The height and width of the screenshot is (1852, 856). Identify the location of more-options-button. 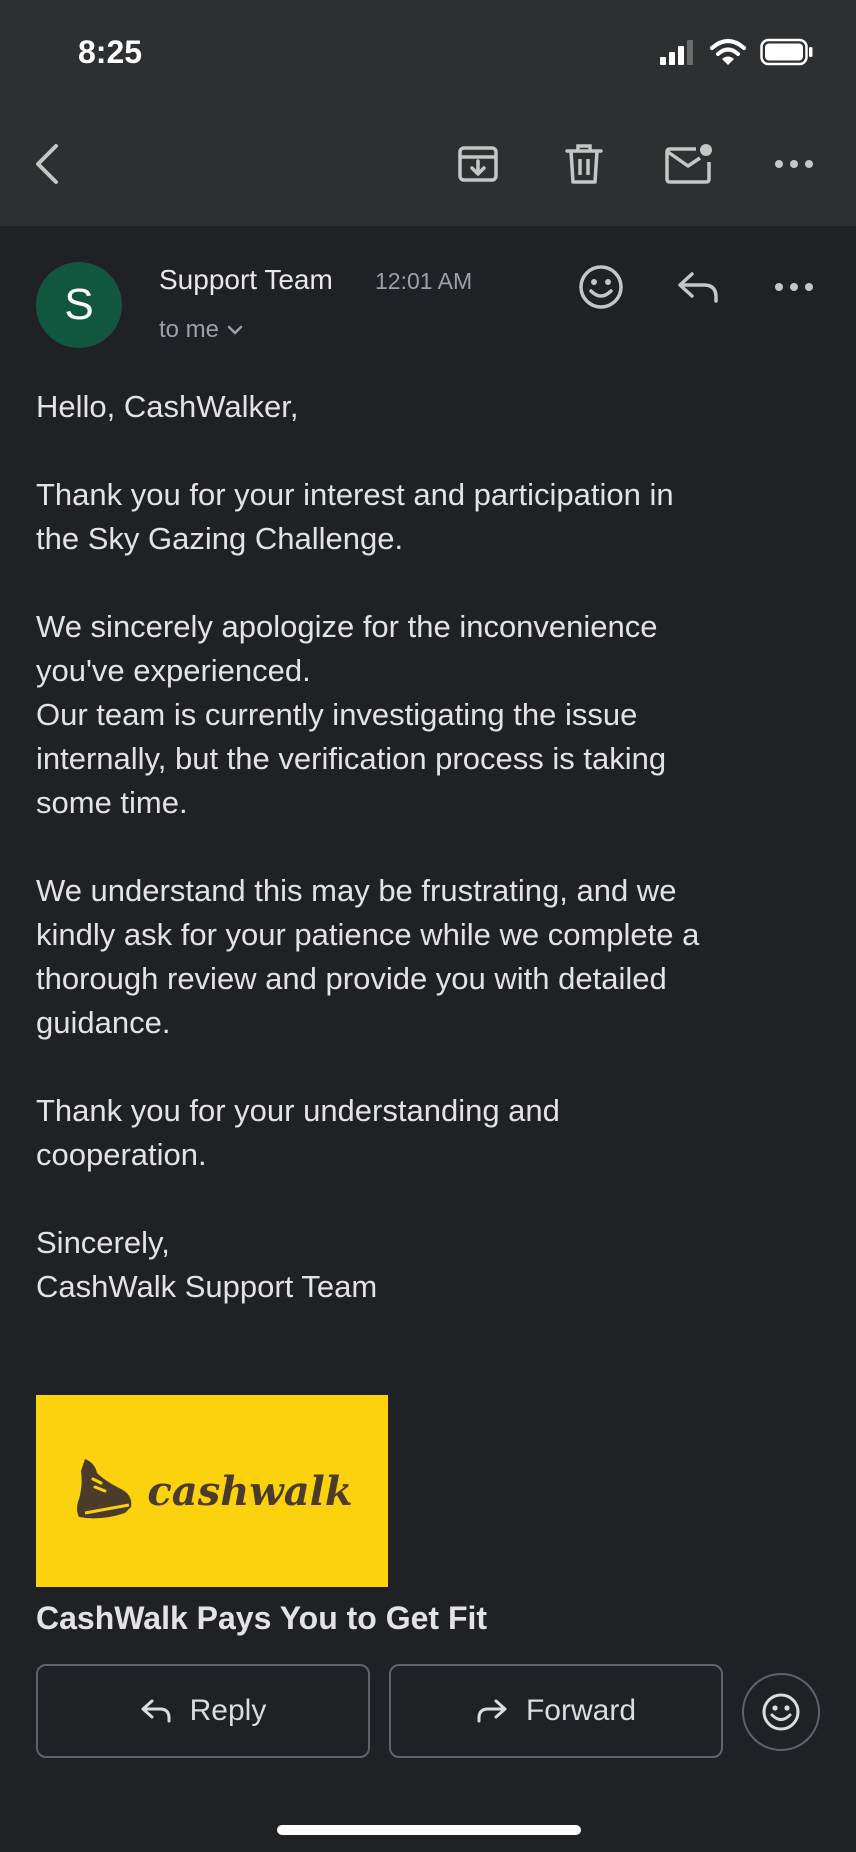
(794, 164).